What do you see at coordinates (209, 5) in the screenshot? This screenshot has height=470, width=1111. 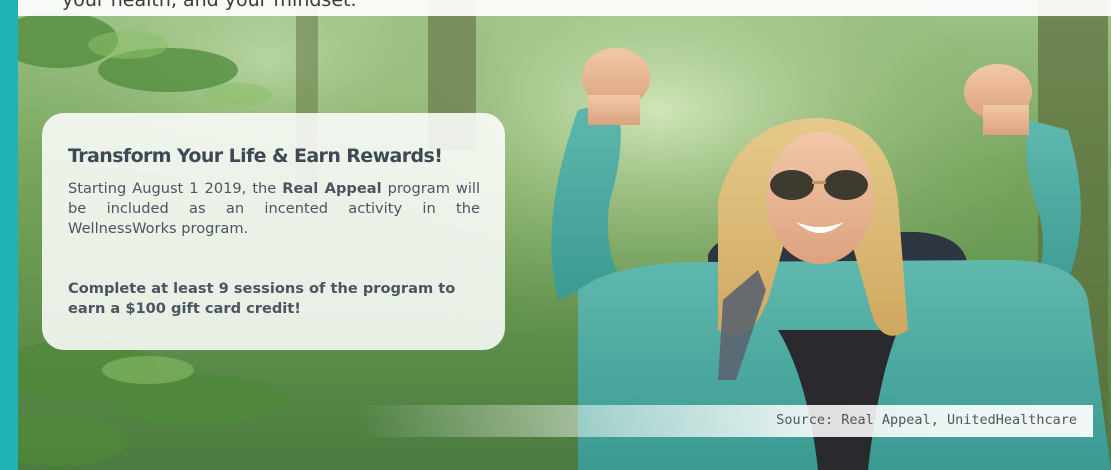 I see `intro-text-fragment: your health, and your mindset.` at bounding box center [209, 5].